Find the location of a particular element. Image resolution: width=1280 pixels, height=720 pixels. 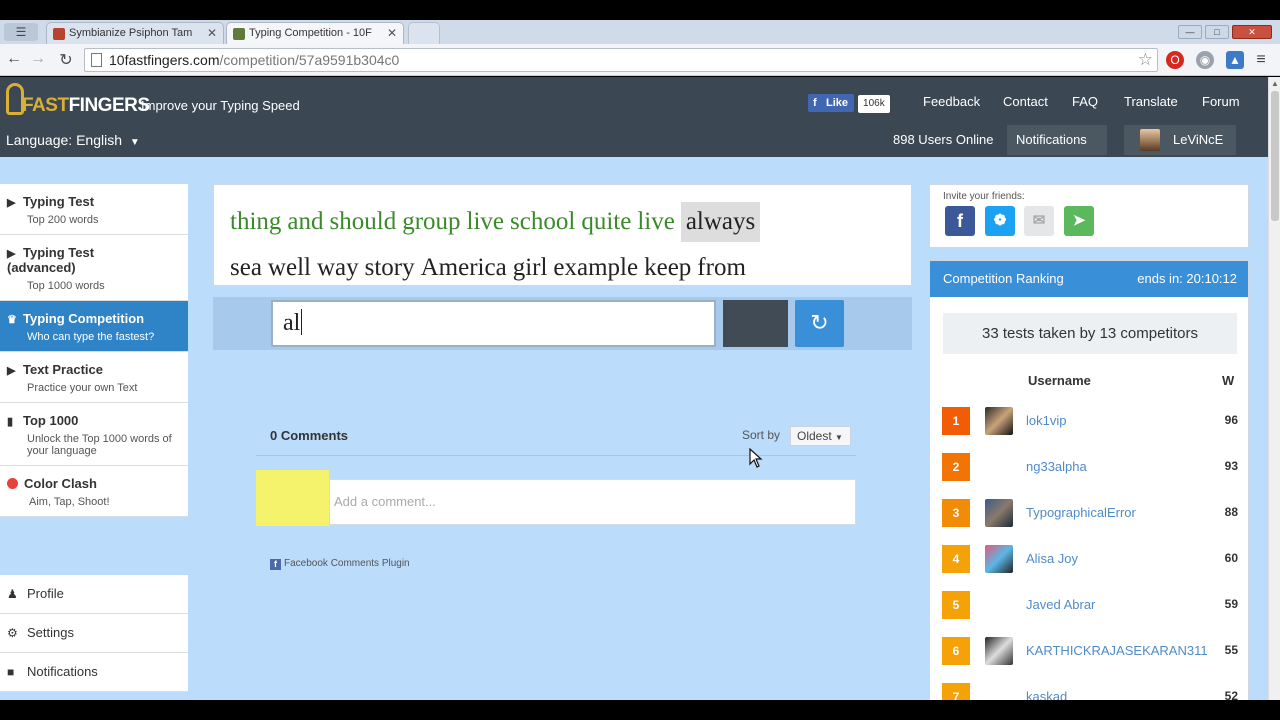

email-share-icon: ✉ is located at coordinates (1039, 221).